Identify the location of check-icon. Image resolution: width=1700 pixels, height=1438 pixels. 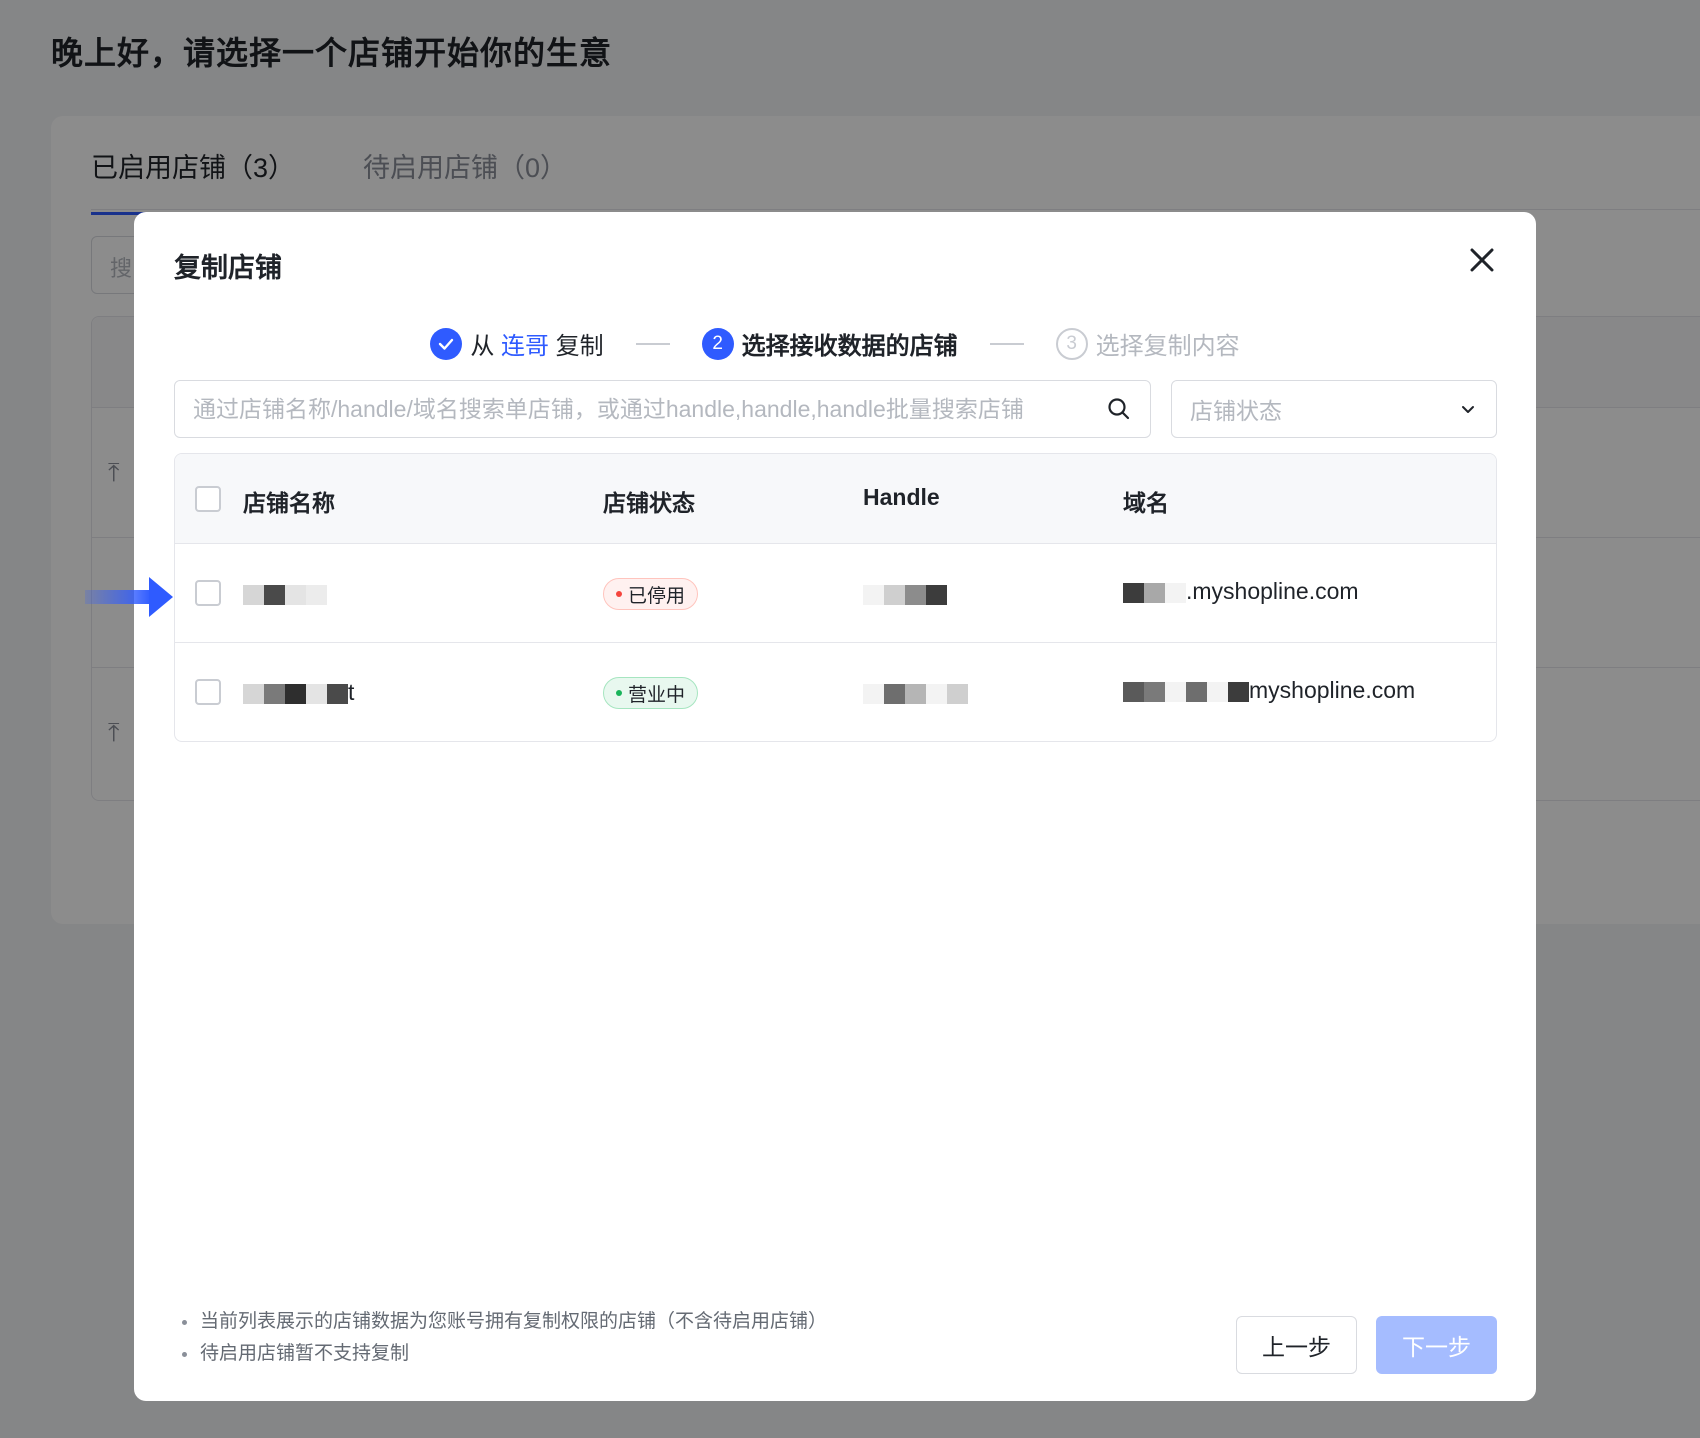
(446, 343).